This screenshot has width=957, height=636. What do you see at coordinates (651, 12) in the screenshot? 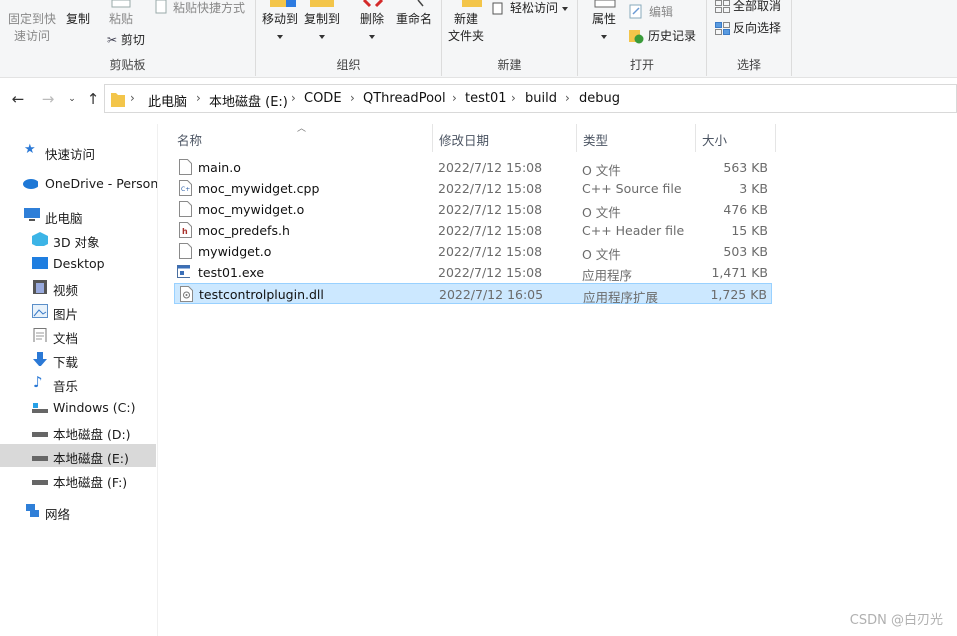
I see `edit-button: 编辑` at bounding box center [651, 12].